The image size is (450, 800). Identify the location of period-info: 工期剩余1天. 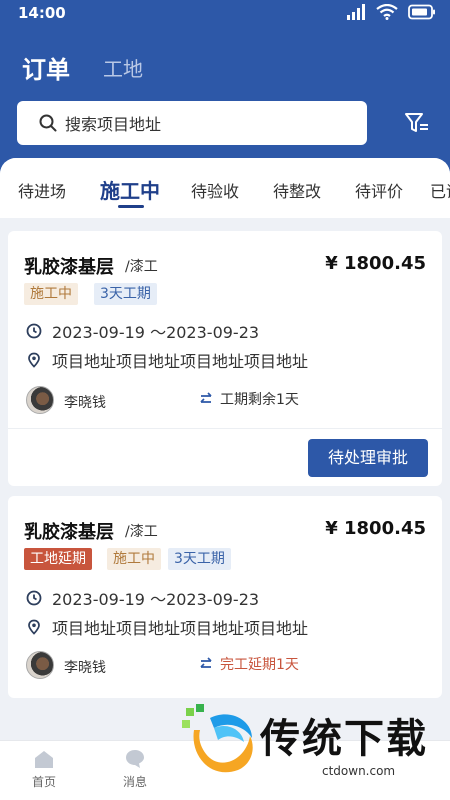
(248, 399).